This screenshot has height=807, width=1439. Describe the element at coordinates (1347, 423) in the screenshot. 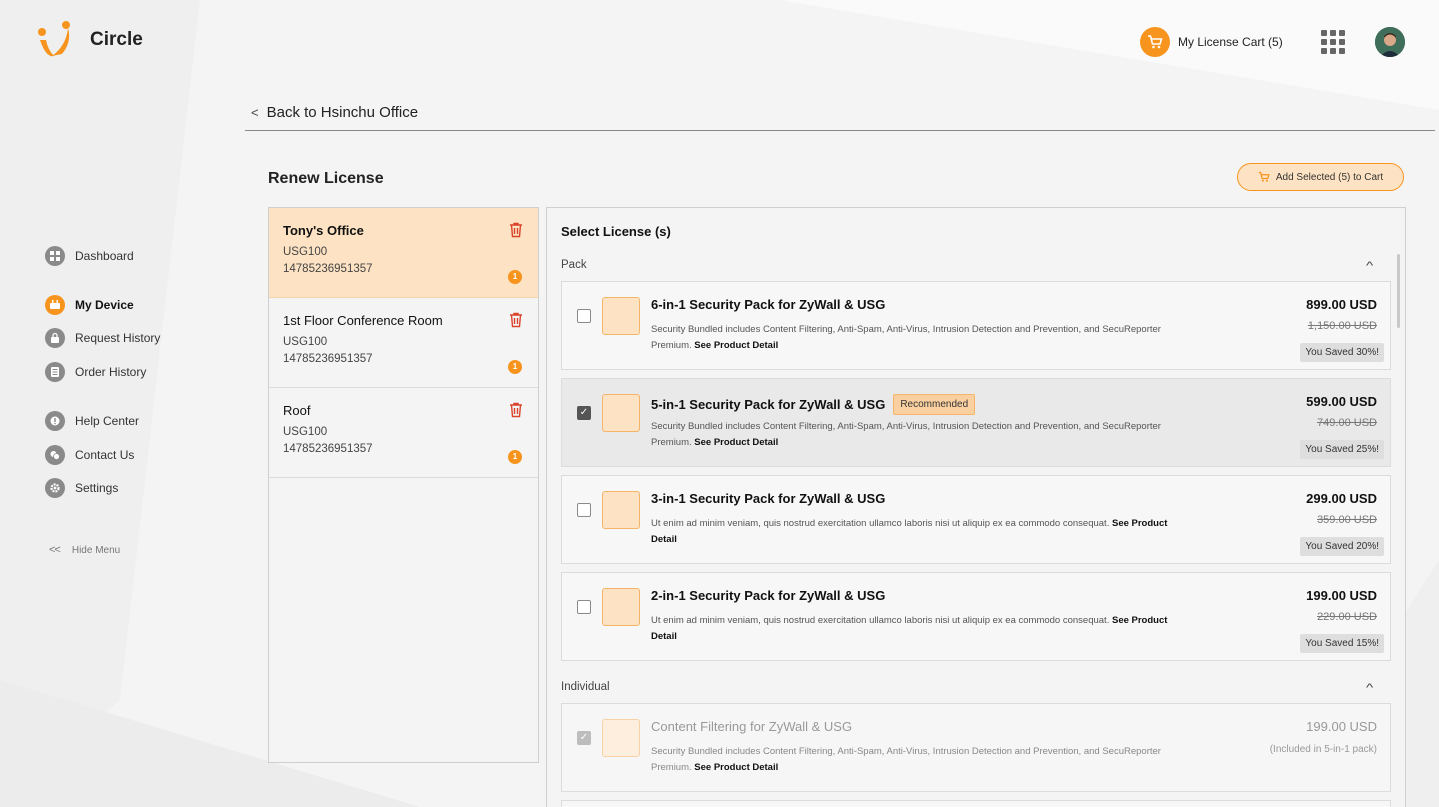

I see `old-price: 749.00 USD` at that location.